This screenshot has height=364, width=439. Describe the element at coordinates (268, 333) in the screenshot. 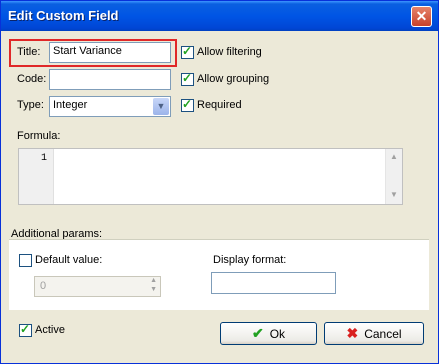

I see `ok-button: ✔ Ok` at that location.